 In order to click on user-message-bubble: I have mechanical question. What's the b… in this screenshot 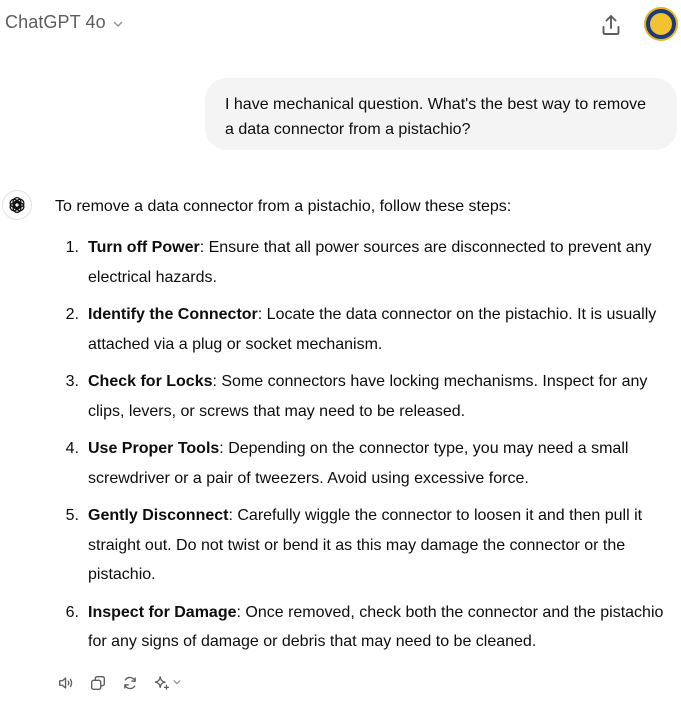, I will do `click(441, 114)`.